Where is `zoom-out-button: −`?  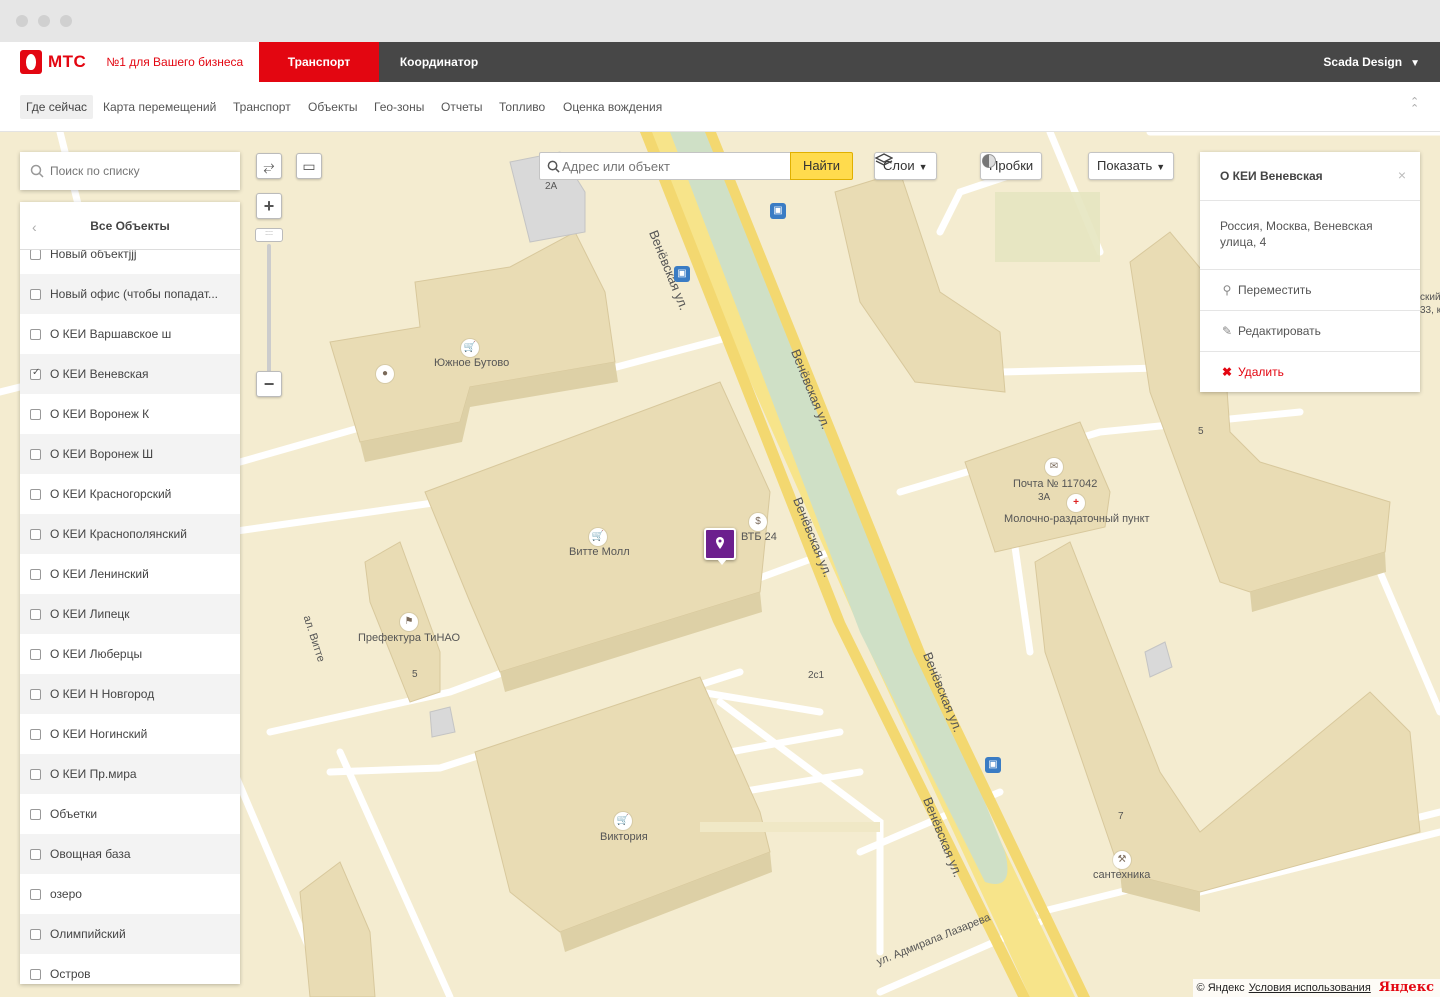
zoom-out-button: − is located at coordinates (269, 384).